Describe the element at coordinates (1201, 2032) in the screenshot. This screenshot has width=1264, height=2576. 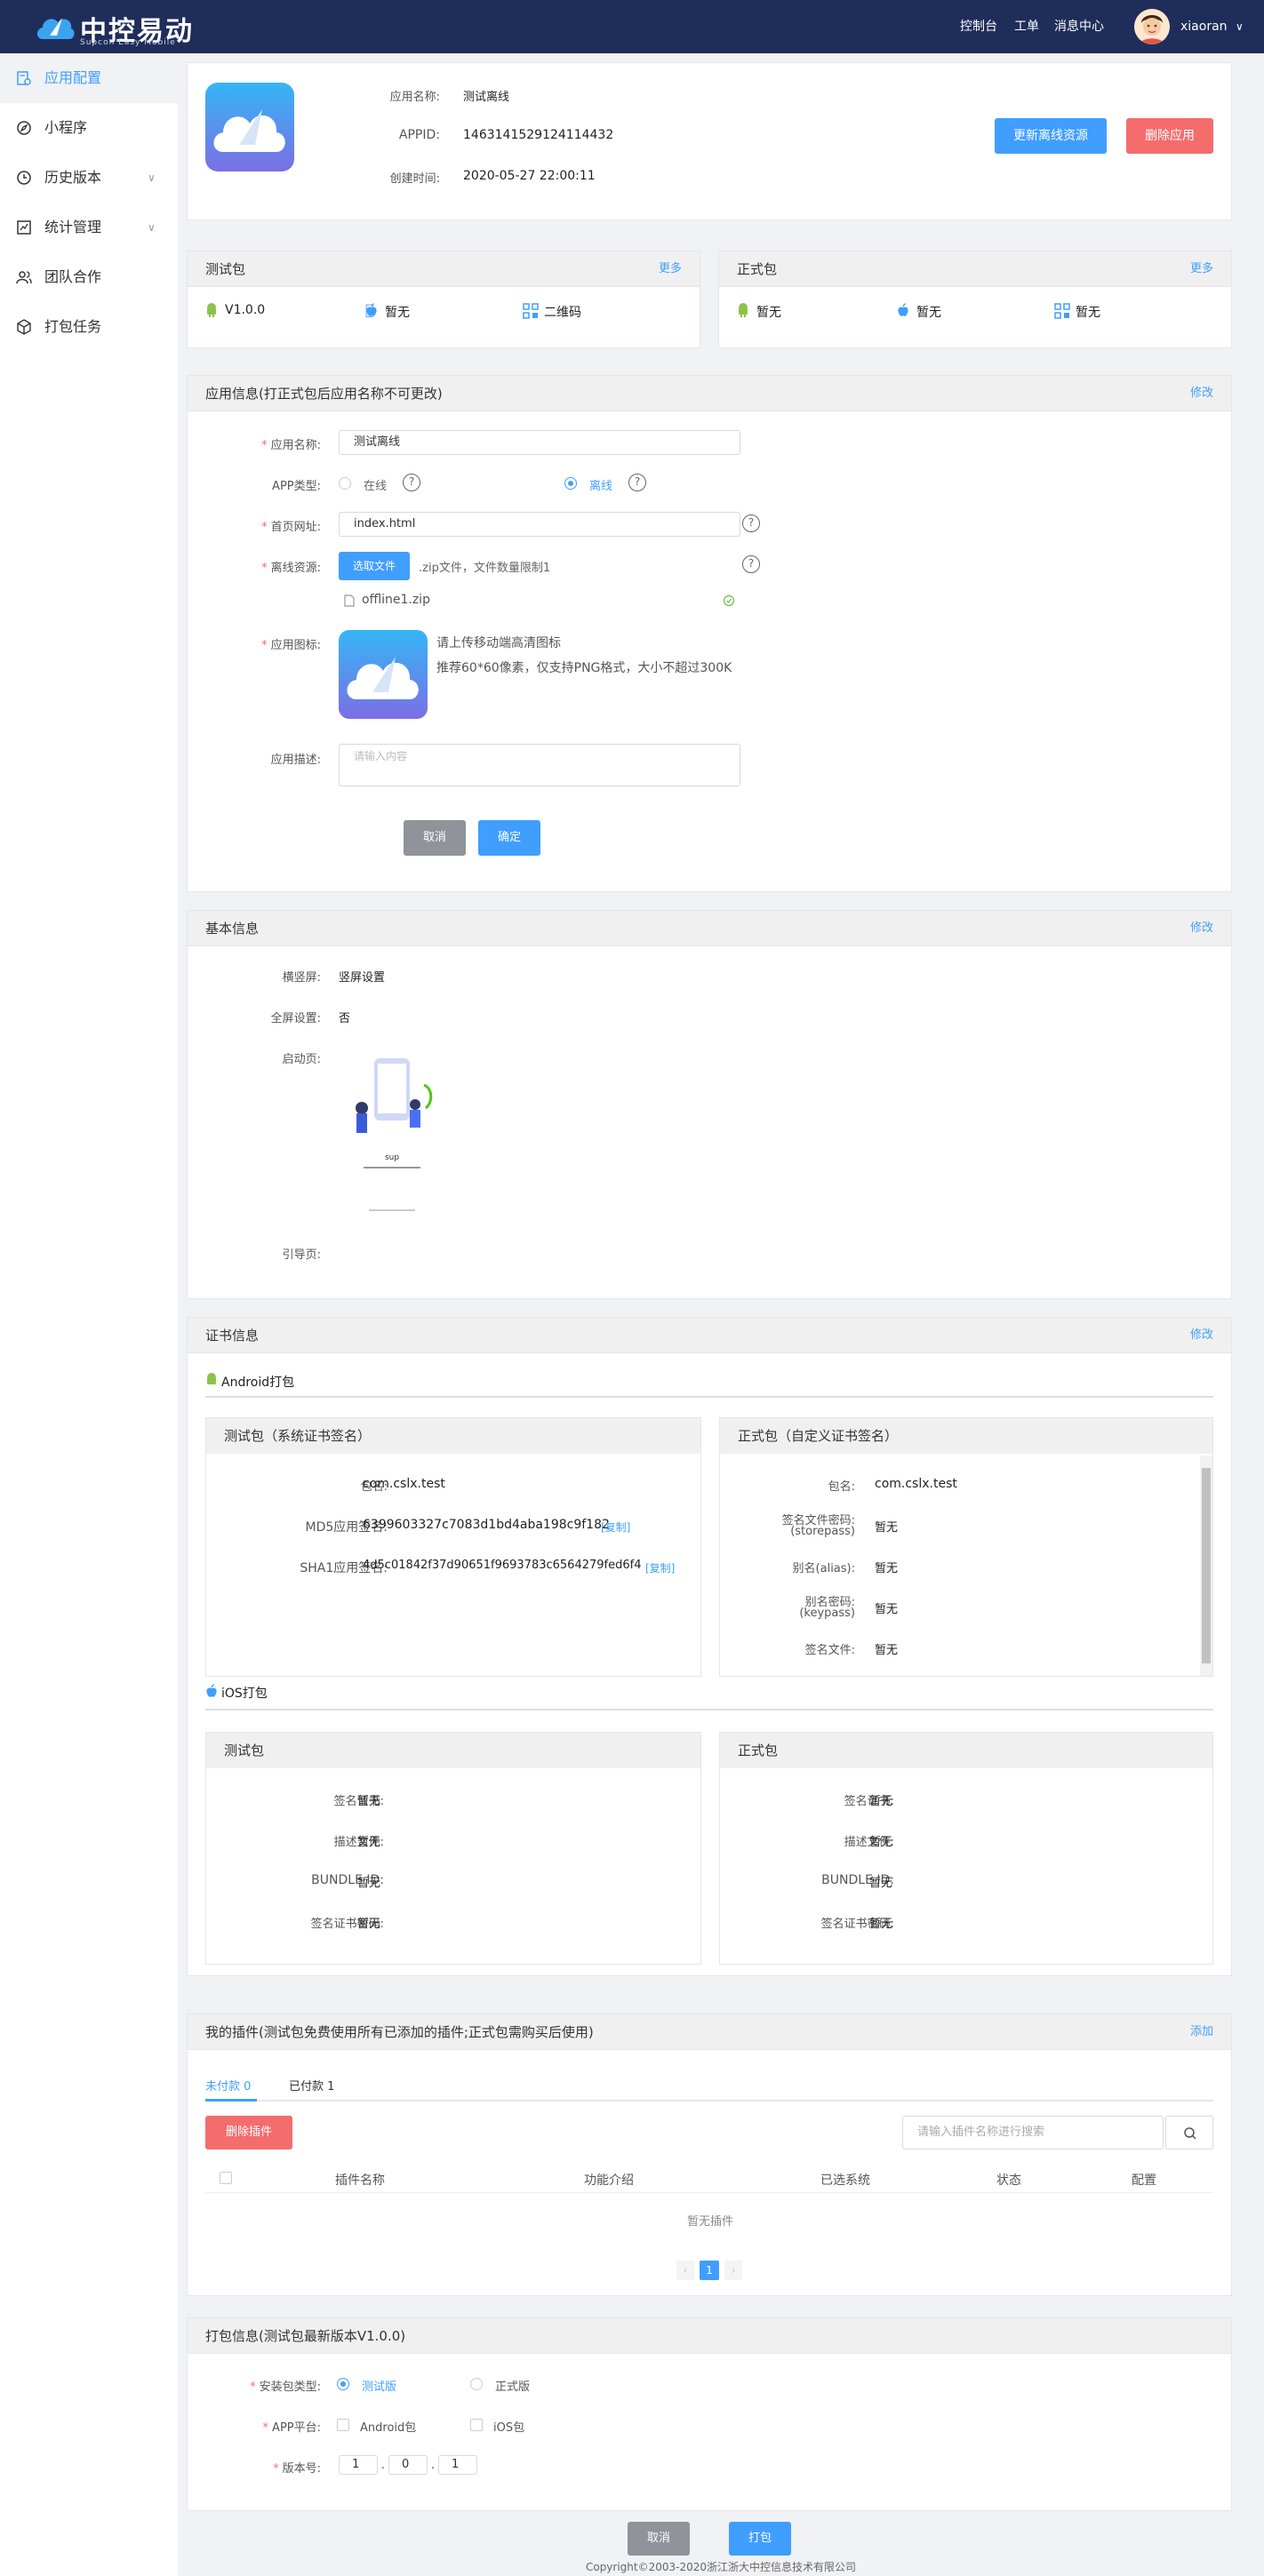
I see `add-plugin-link: 添加` at that location.